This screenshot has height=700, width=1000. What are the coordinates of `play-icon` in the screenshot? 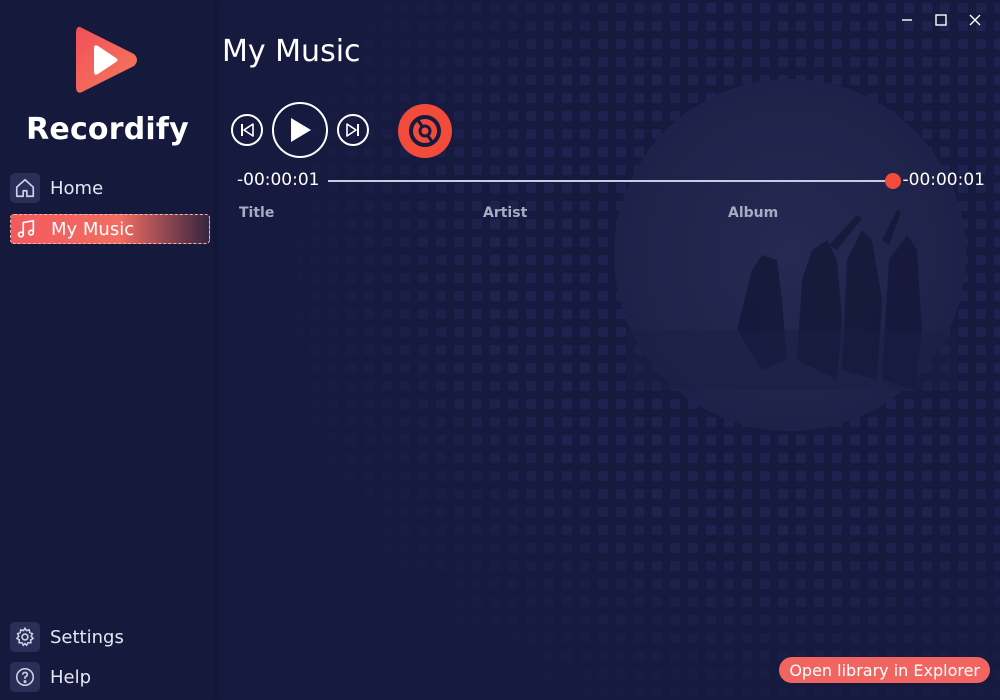 It's located at (301, 130).